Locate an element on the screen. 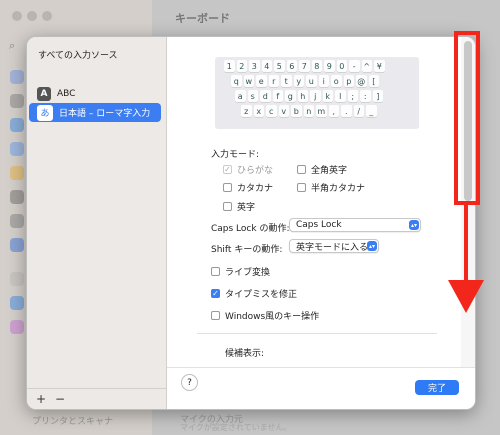  option-label: 英字 is located at coordinates (246, 208).